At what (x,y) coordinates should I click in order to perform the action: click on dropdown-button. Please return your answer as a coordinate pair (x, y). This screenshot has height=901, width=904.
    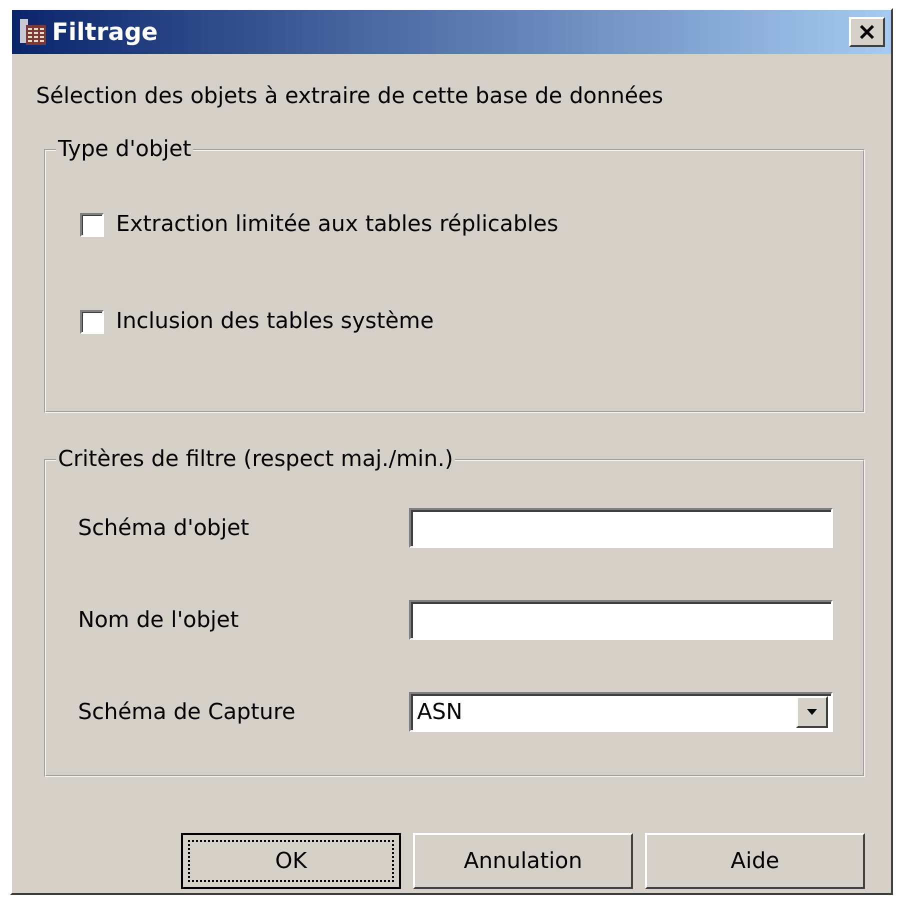
    Looking at the image, I should click on (812, 712).